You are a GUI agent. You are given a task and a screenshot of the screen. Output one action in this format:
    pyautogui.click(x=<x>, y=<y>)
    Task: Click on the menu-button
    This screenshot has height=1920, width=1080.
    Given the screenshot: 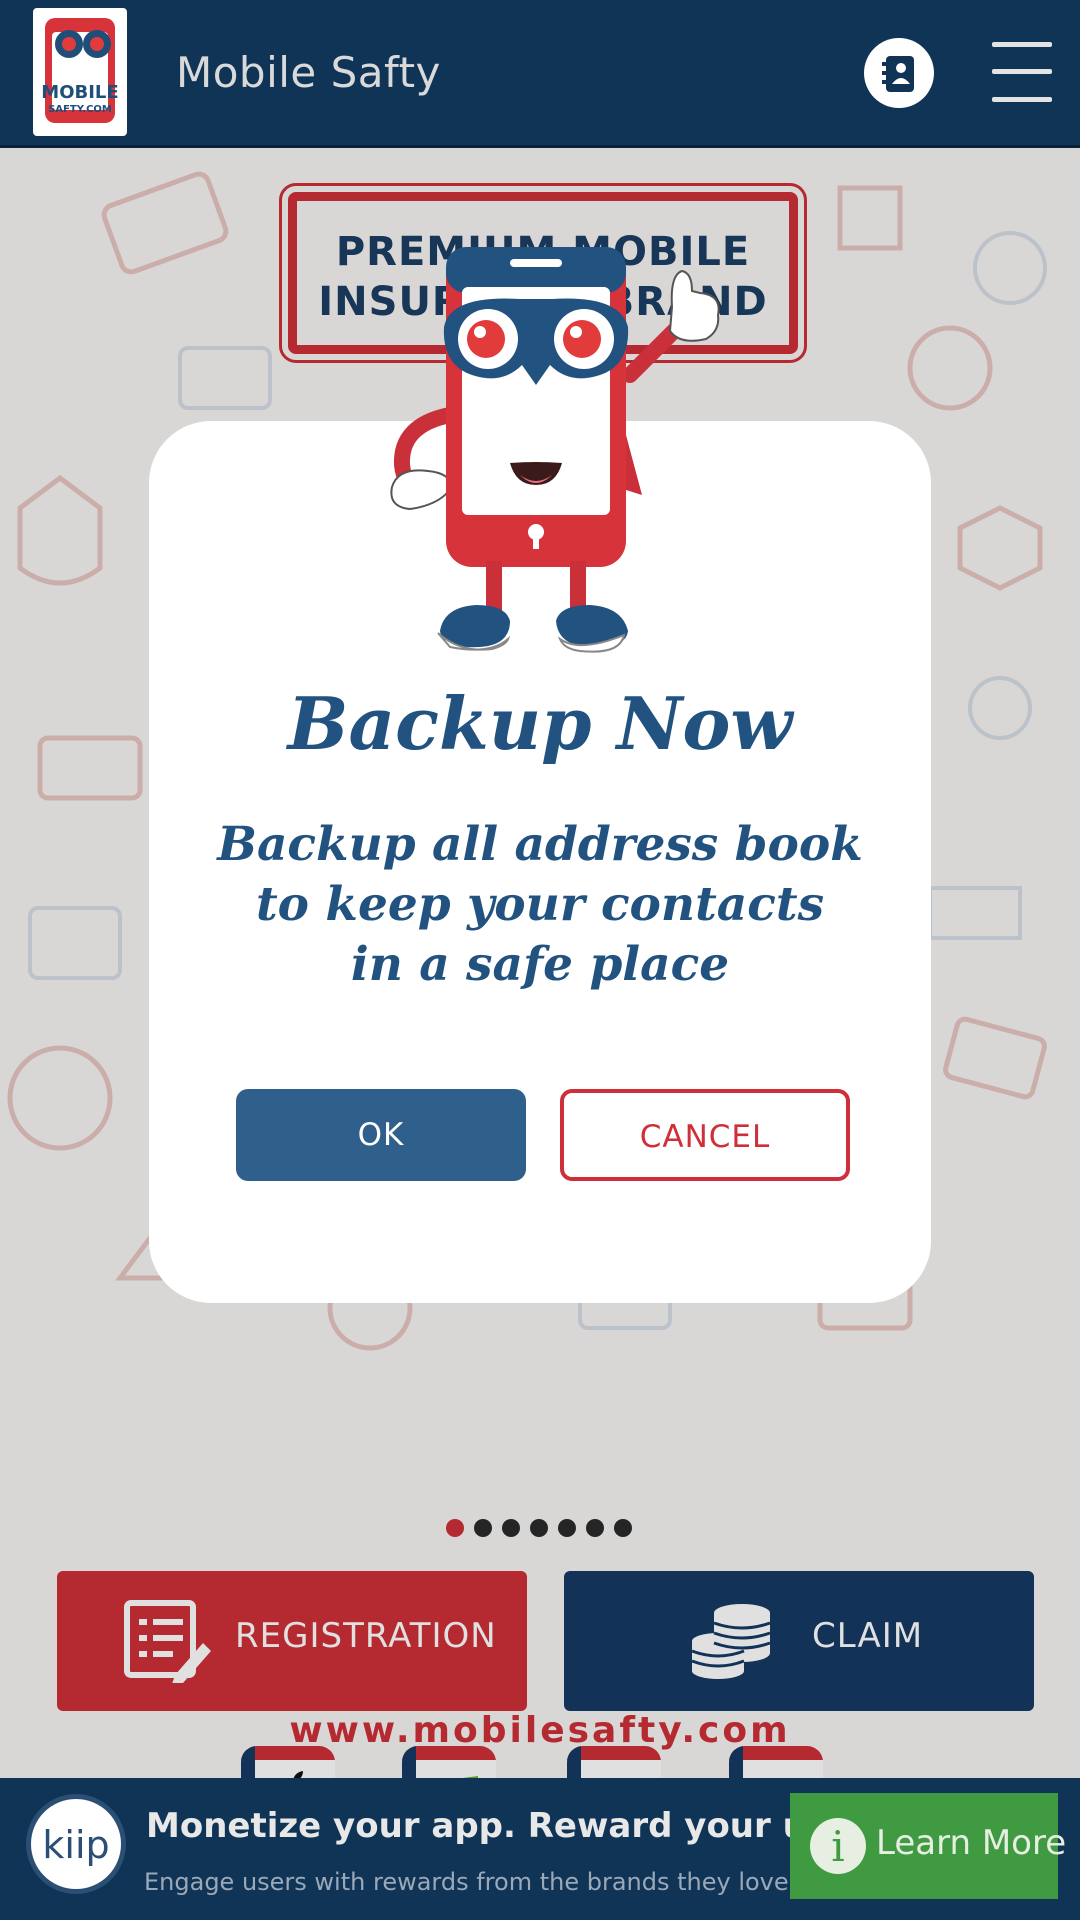 What is the action you would take?
    pyautogui.click(x=1022, y=72)
    